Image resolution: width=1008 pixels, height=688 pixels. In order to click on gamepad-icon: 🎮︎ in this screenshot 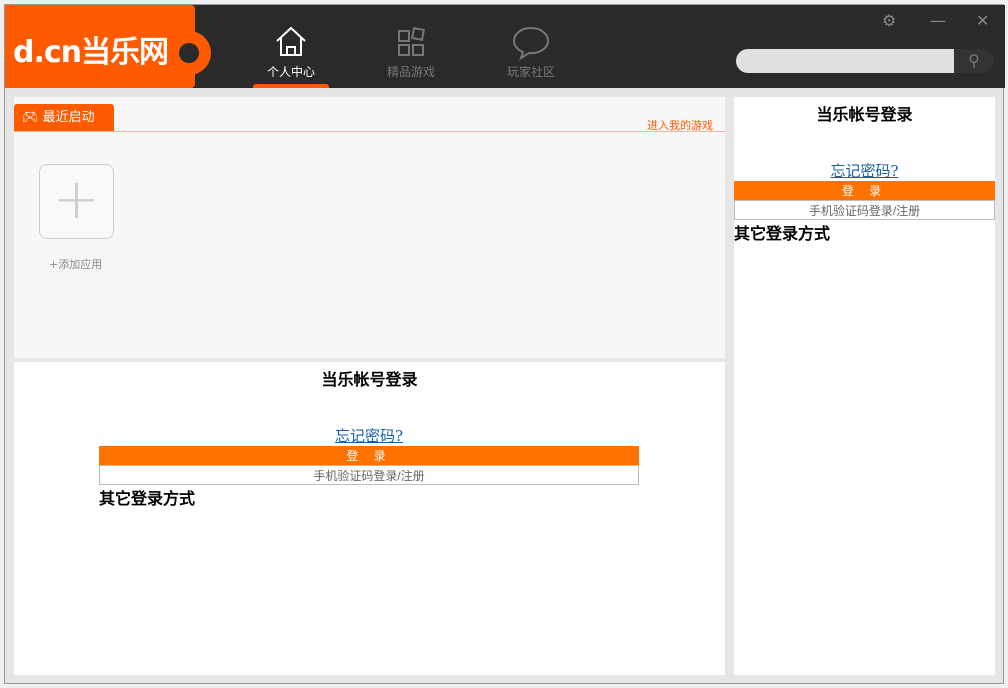, I will do `click(32, 117)`.